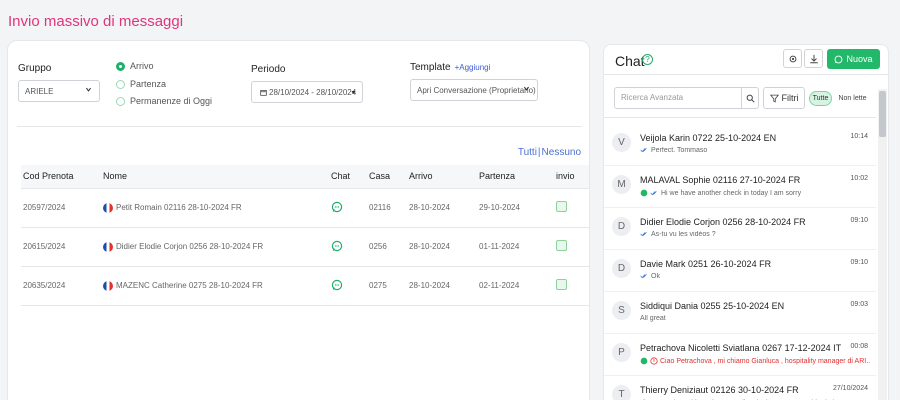 Image resolution: width=900 pixels, height=400 pixels. I want to click on error-icon, so click(654, 361).